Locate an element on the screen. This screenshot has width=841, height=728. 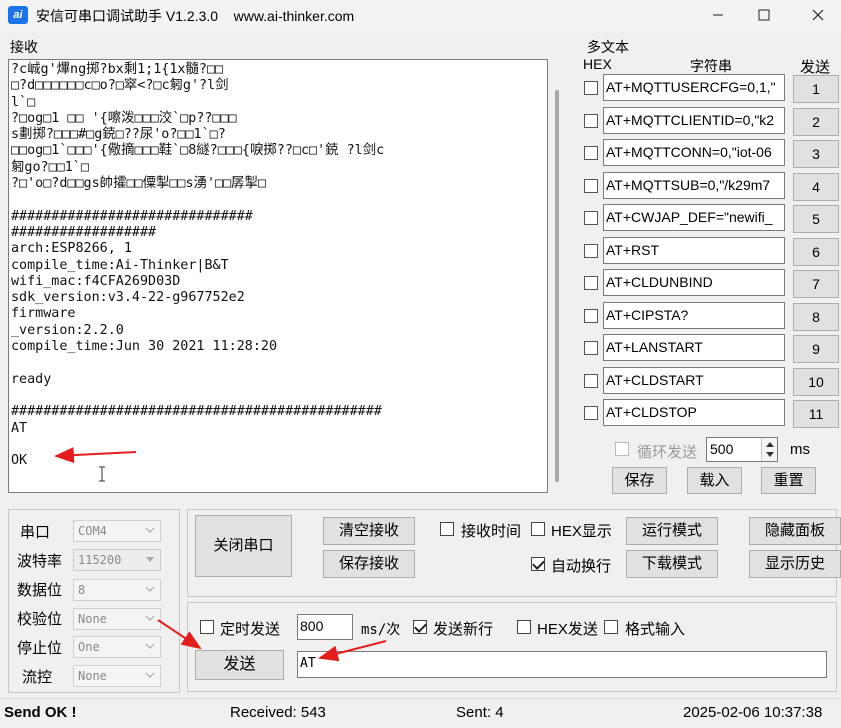
sent-count: Sent: 4 is located at coordinates (480, 712).